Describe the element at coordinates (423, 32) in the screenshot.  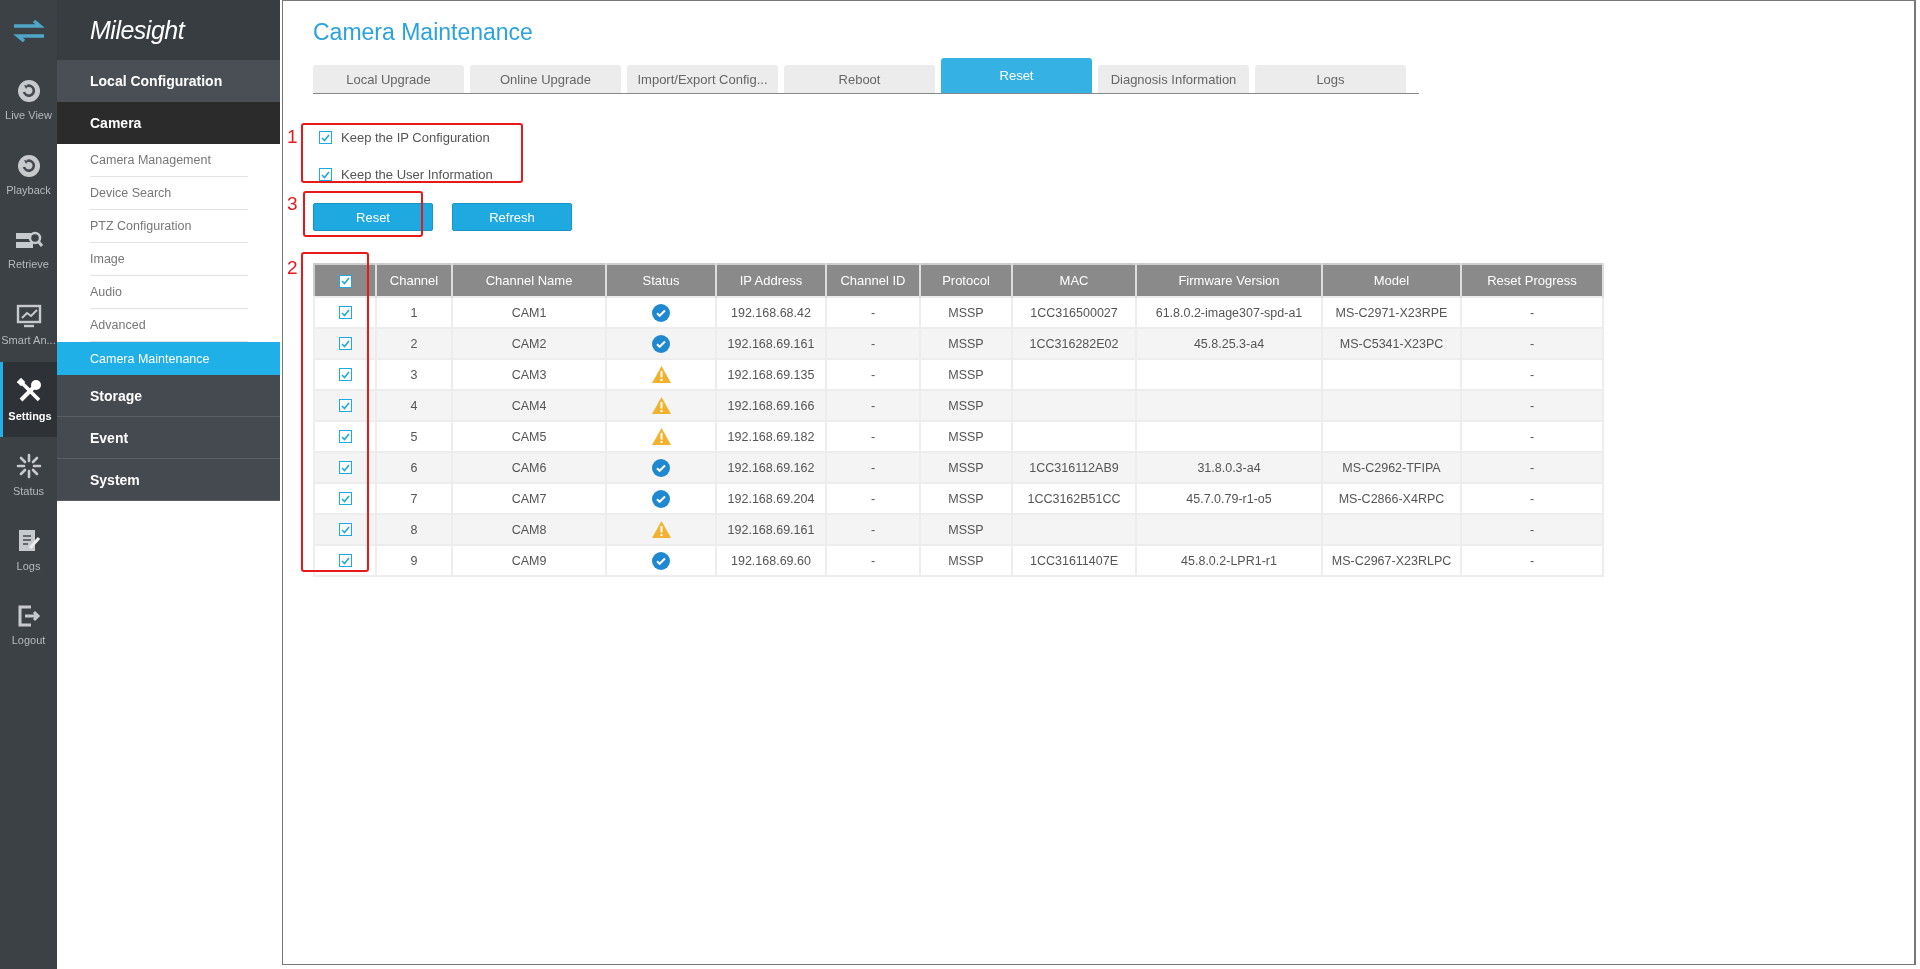
I see `page-title: Camera Maintenance` at that location.